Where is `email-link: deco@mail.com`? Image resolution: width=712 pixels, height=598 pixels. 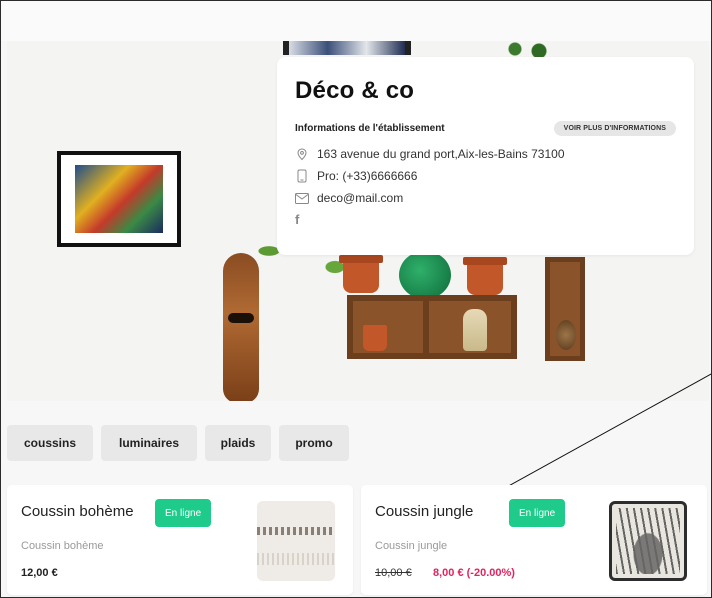
email-link: deco@mail.com is located at coordinates (360, 198).